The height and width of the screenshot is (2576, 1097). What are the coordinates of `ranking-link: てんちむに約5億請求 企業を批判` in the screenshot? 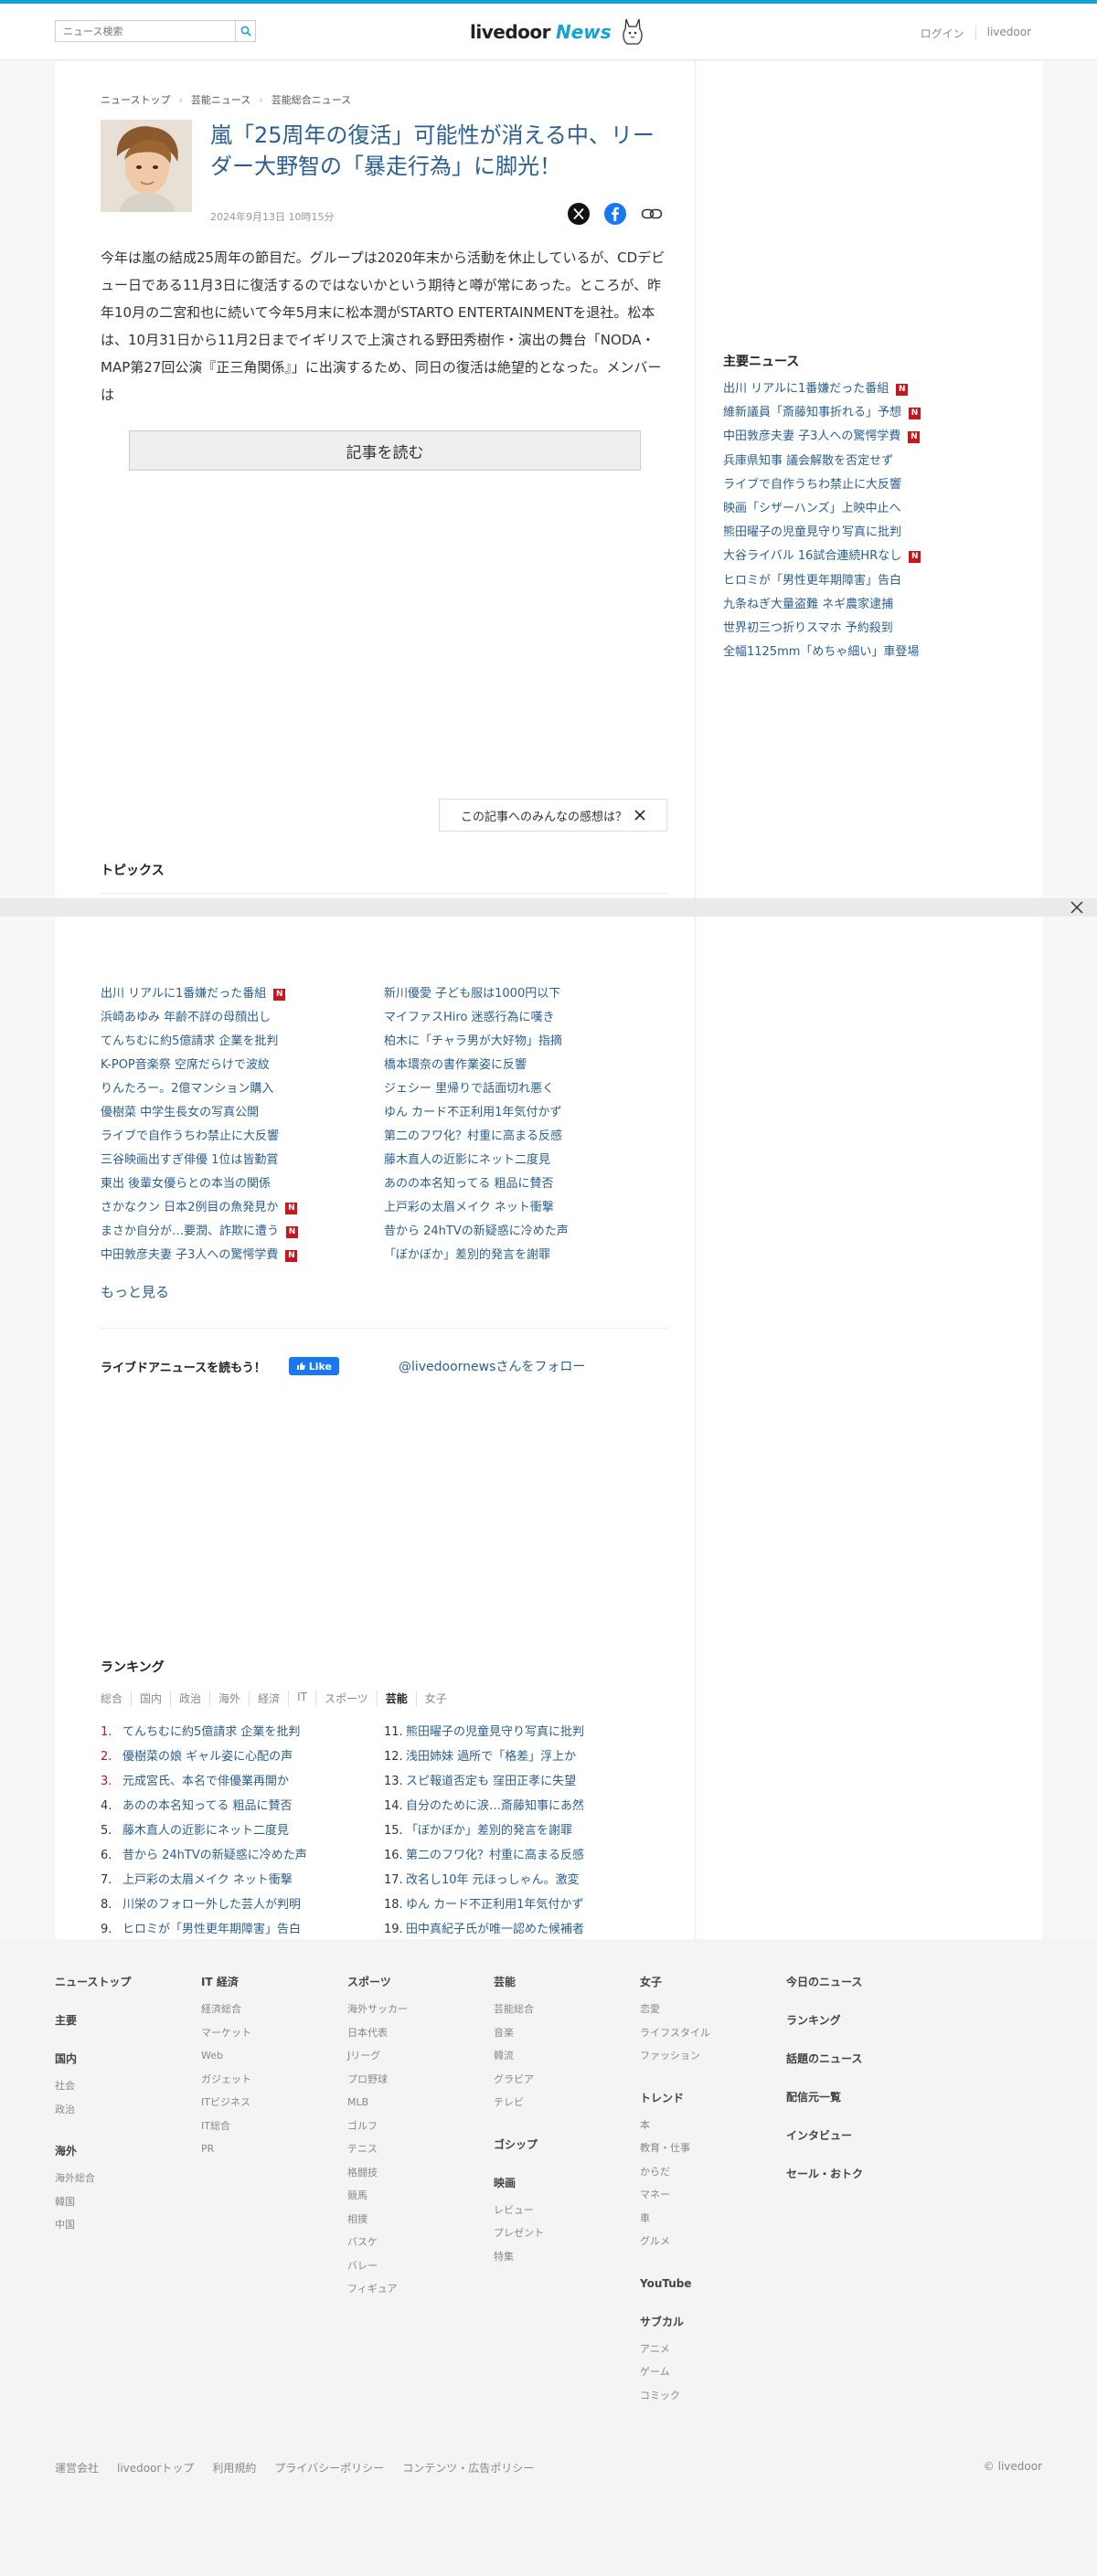 It's located at (211, 1732).